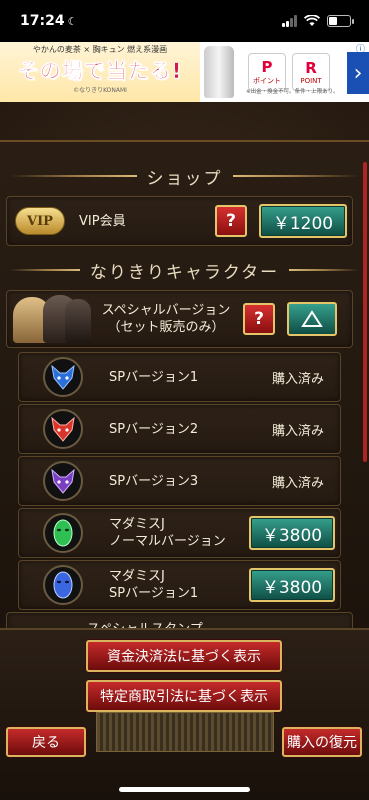 This screenshot has width=369, height=800. Describe the element at coordinates (154, 377) in the screenshot. I see `item-label: SPバージョン1` at that location.